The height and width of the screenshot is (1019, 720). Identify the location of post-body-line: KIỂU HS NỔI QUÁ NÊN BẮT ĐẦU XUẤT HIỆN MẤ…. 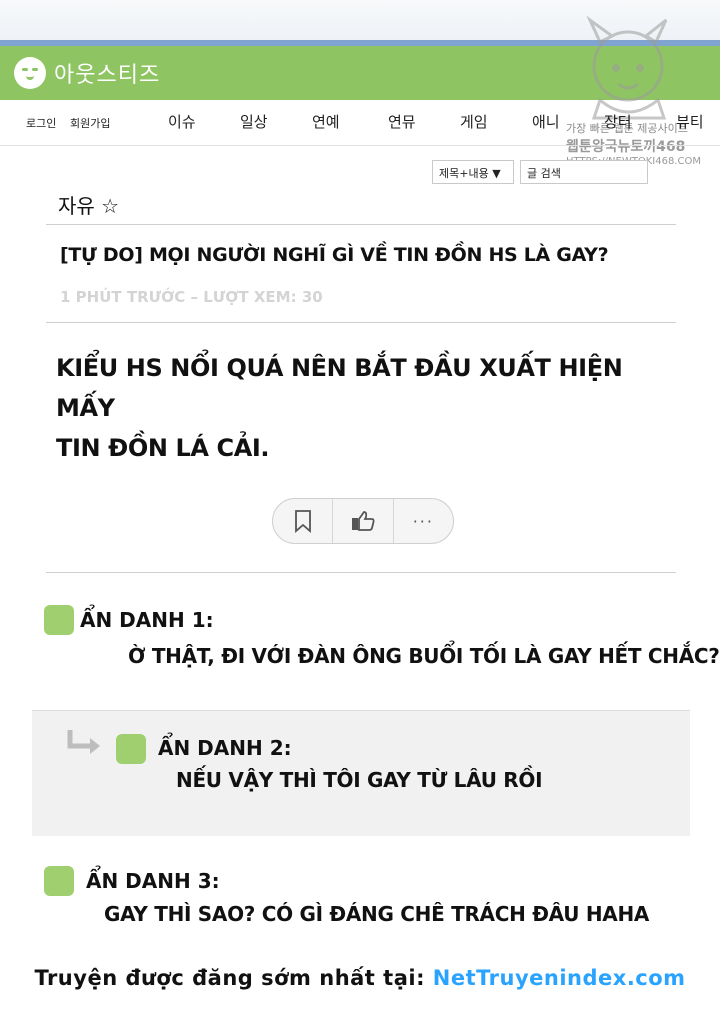
(339, 388).